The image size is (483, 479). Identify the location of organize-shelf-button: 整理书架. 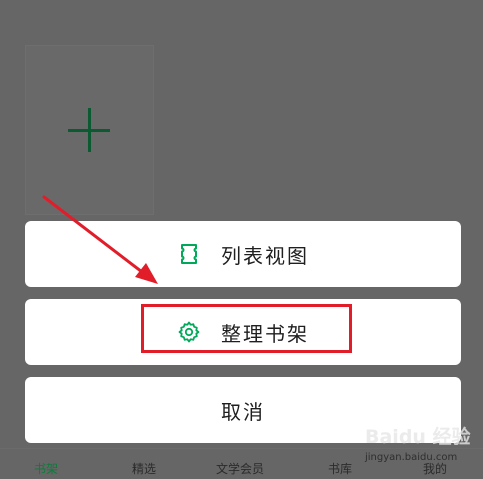
(243, 332).